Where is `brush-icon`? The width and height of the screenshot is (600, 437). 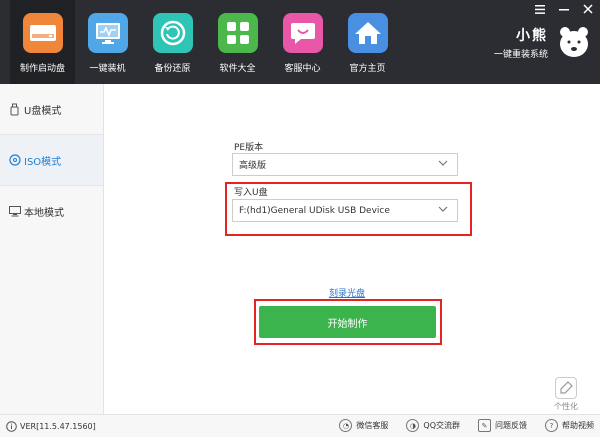
brush-icon is located at coordinates (566, 388).